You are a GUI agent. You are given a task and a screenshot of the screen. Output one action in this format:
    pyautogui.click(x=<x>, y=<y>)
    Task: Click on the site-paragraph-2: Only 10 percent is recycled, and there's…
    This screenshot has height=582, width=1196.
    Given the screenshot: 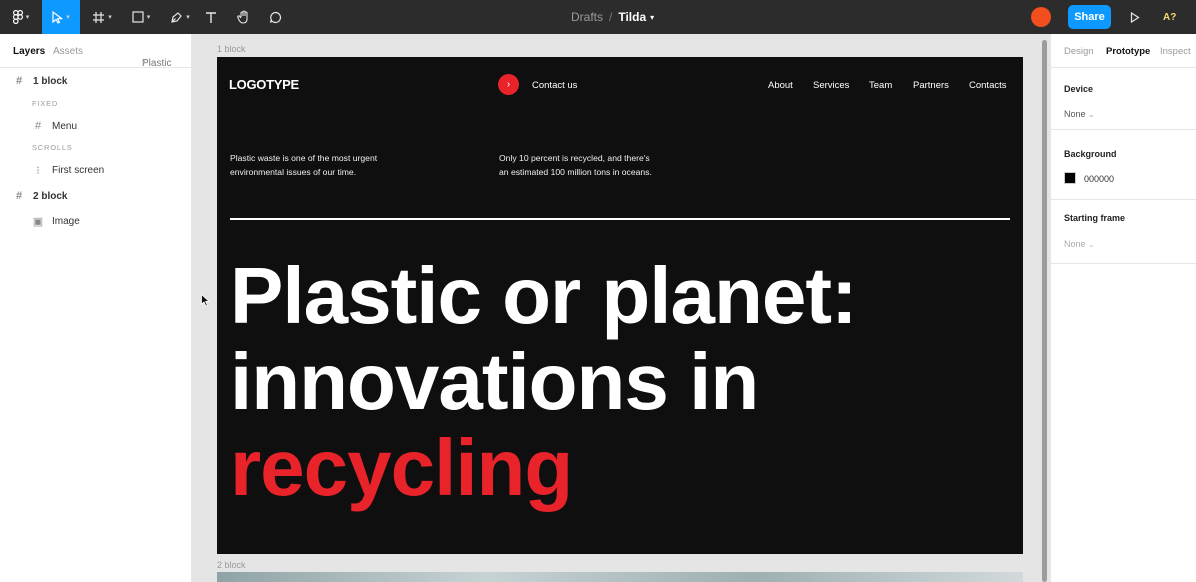 What is the action you would take?
    pyautogui.click(x=594, y=165)
    